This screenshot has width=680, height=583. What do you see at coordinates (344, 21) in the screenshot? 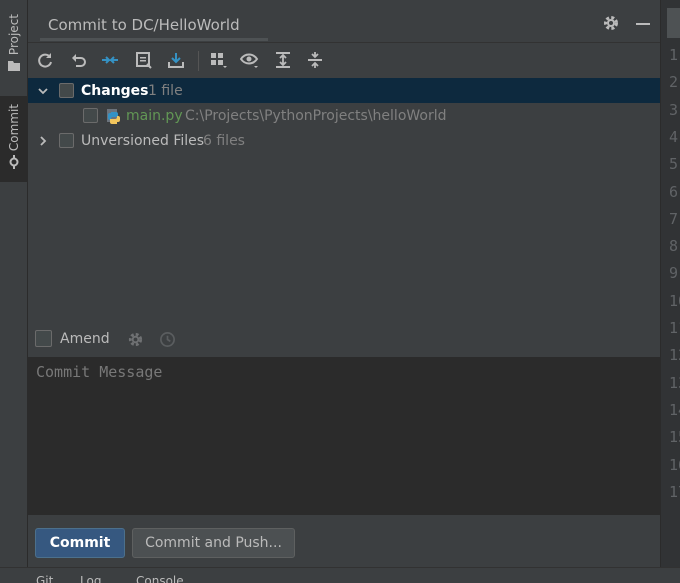
I see `commit-panel-header: Commit to DC/HelloWorld` at bounding box center [344, 21].